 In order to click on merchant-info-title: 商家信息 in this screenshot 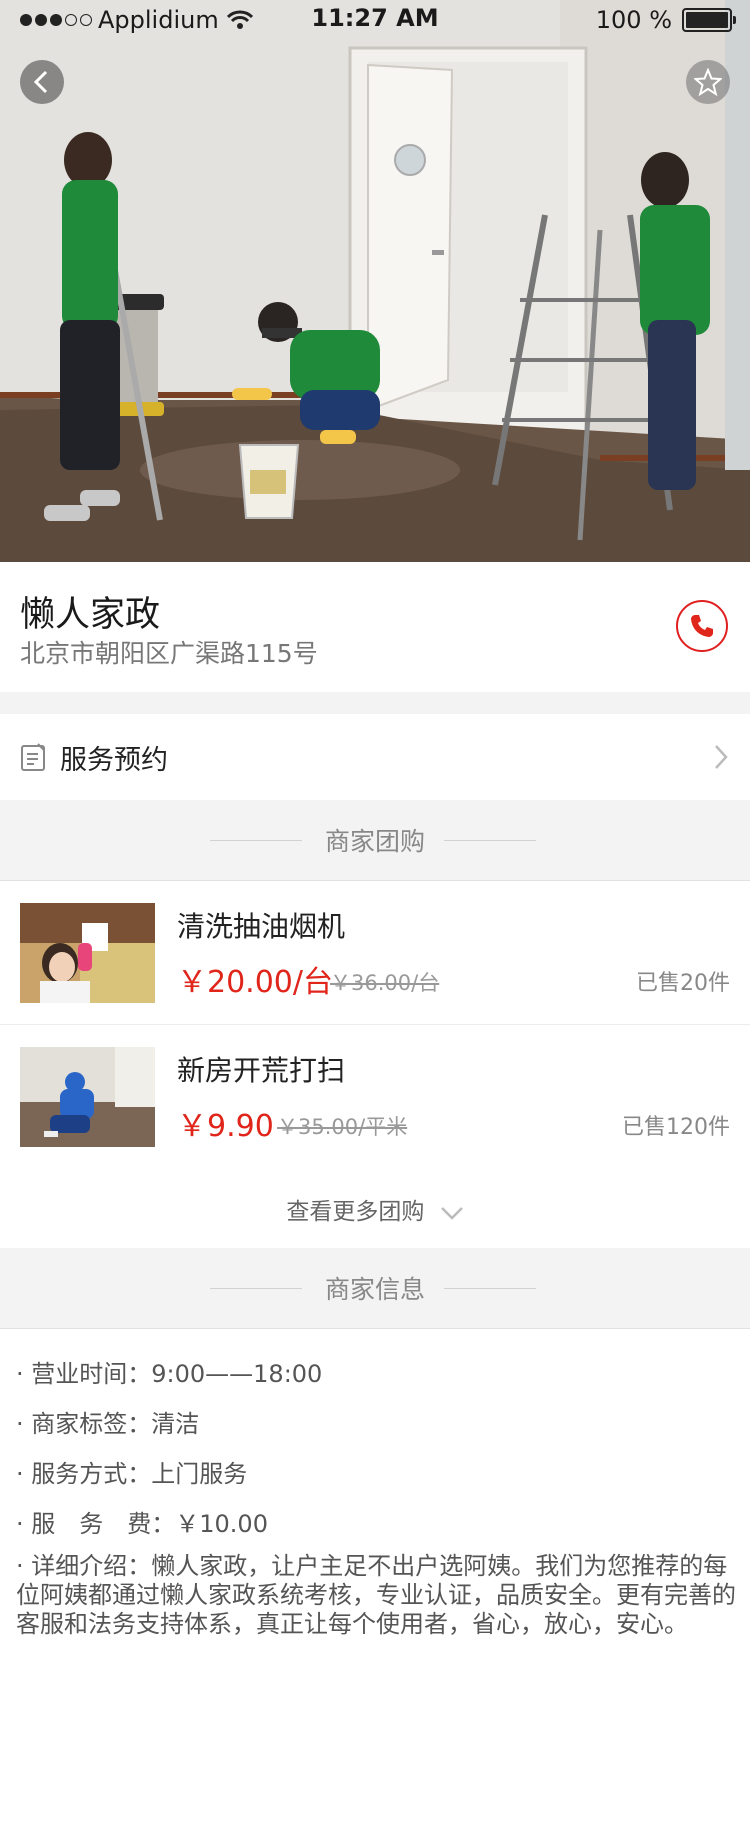, I will do `click(374, 1289)`.